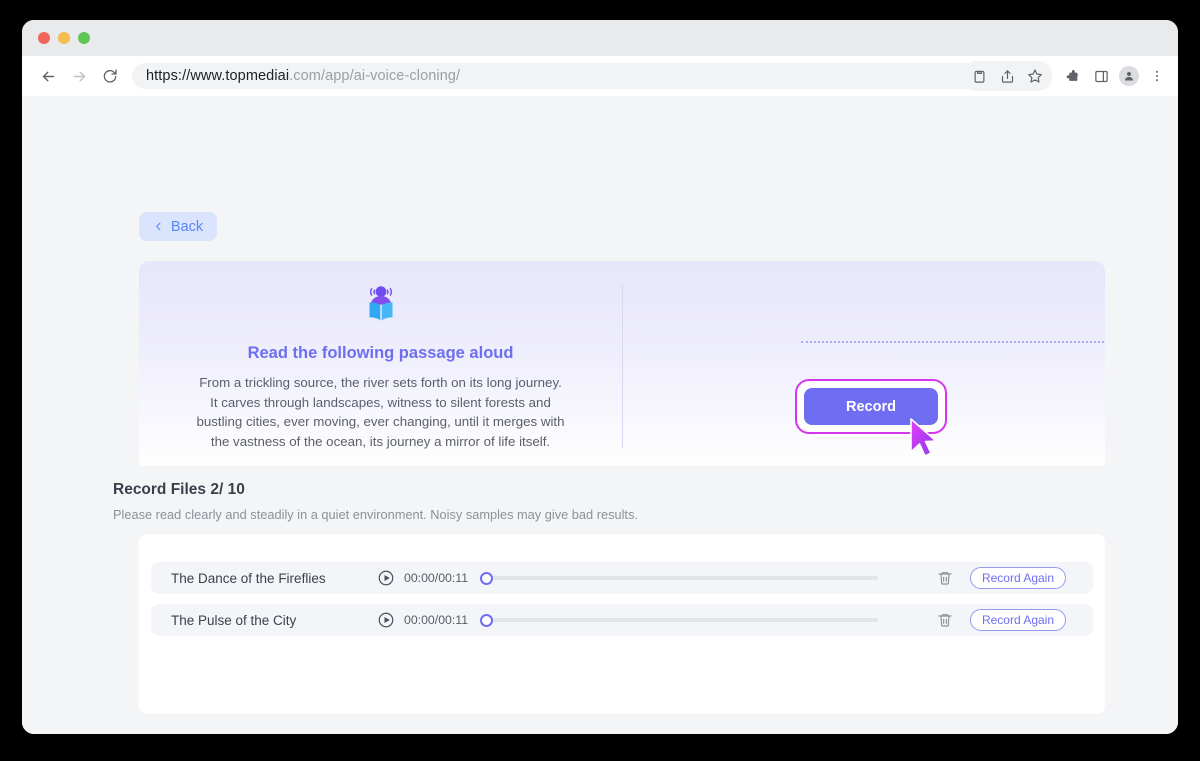 This screenshot has width=1200, height=761. I want to click on waveform-placeholder-line, so click(953, 342).